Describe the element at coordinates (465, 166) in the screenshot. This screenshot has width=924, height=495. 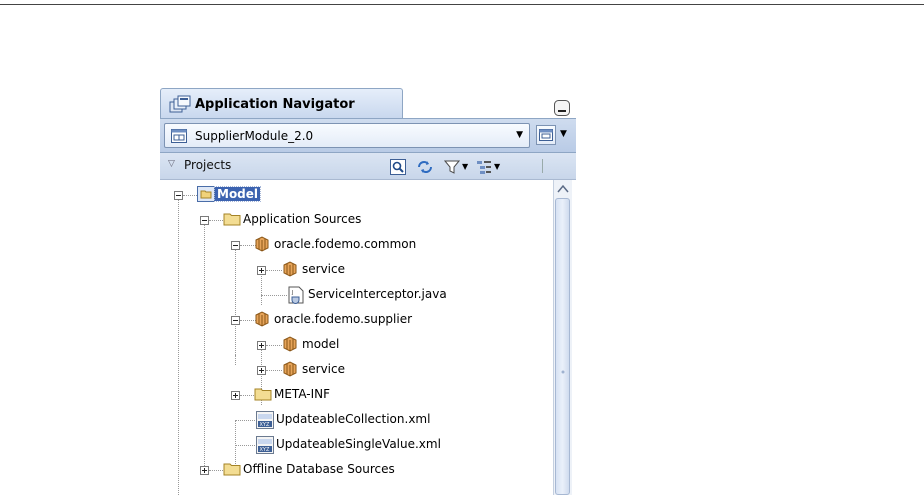
I see `filter-dropdown-icon: ▼` at that location.